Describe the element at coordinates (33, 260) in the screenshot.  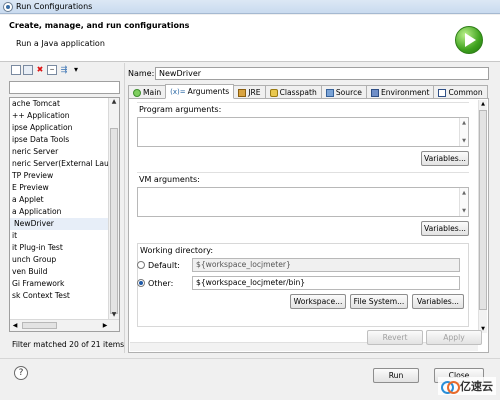
I see `tree-item: unch Group` at that location.